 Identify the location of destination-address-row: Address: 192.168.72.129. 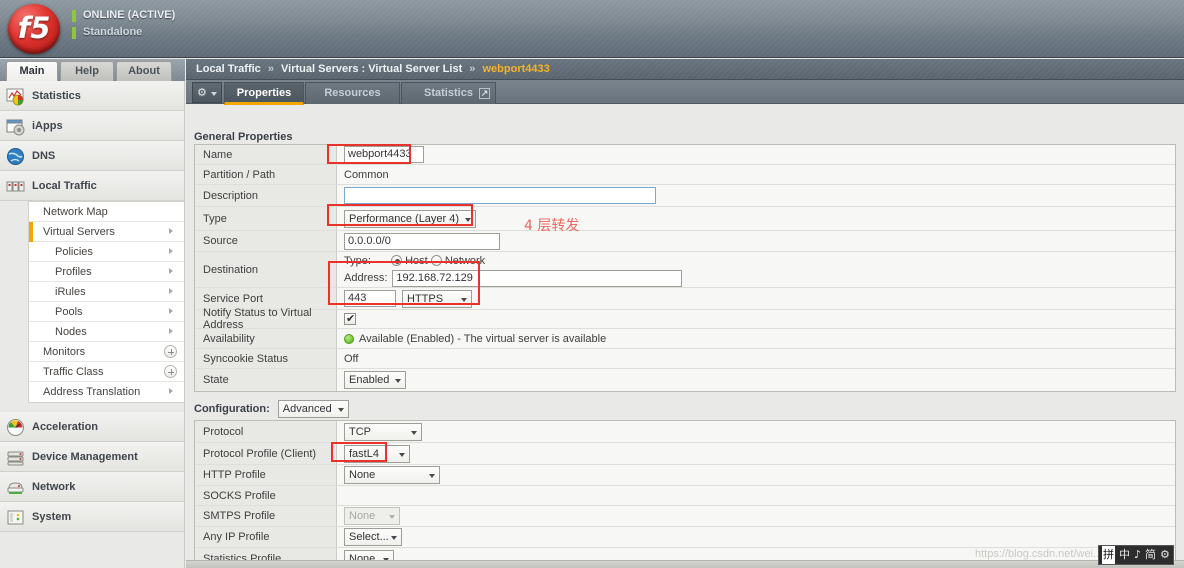
(759, 278).